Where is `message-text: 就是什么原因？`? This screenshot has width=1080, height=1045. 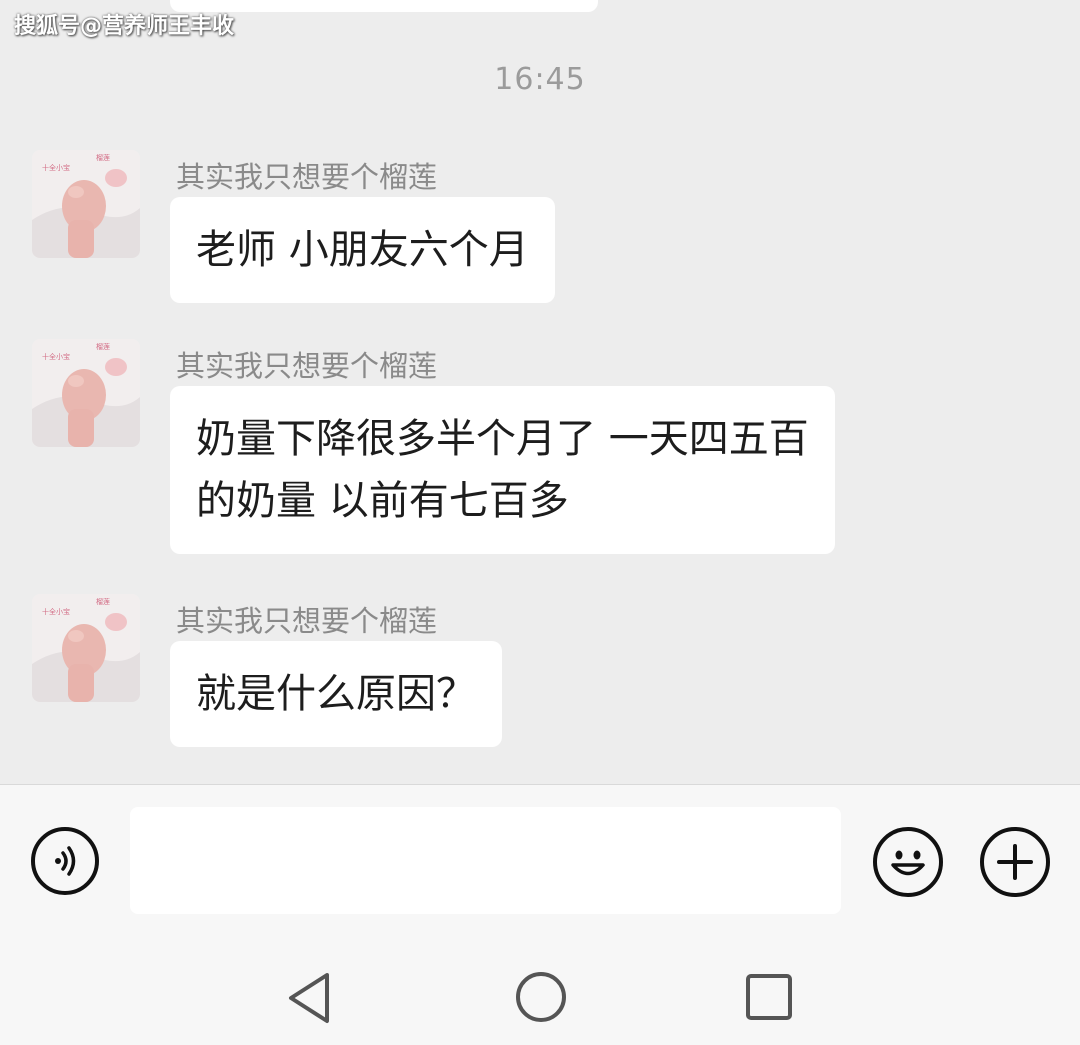
message-text: 就是什么原因？ is located at coordinates (336, 694).